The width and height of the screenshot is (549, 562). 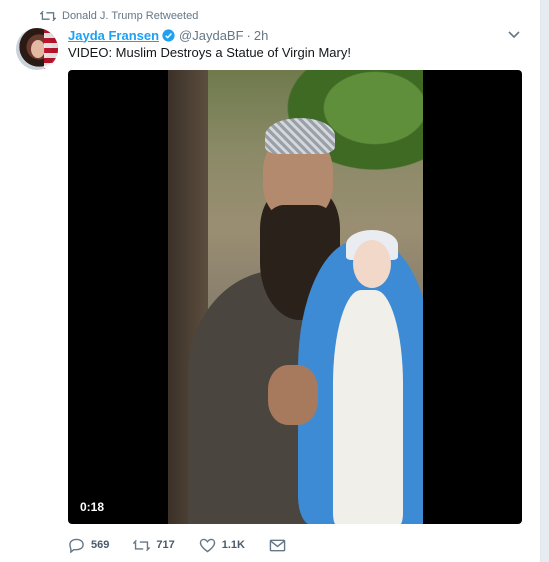 I want to click on retweet-count: 717, so click(x=165, y=545).